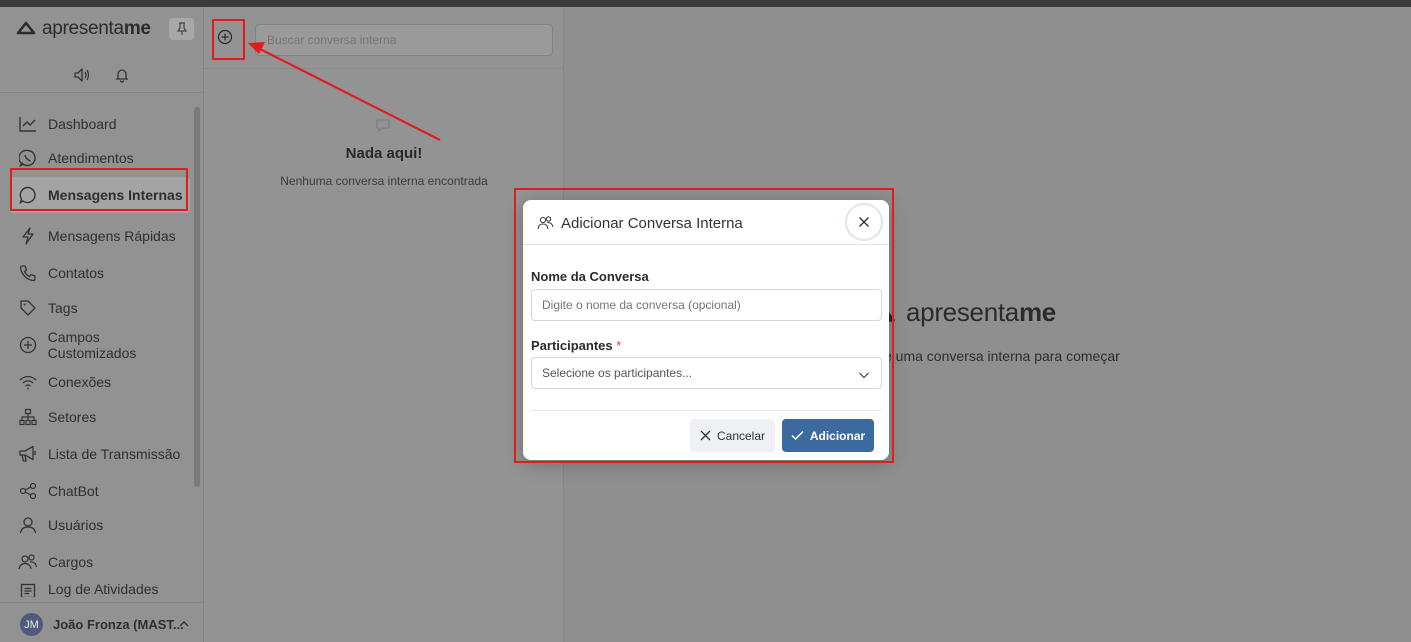  I want to click on cancel-button: Cancelar, so click(732, 435).